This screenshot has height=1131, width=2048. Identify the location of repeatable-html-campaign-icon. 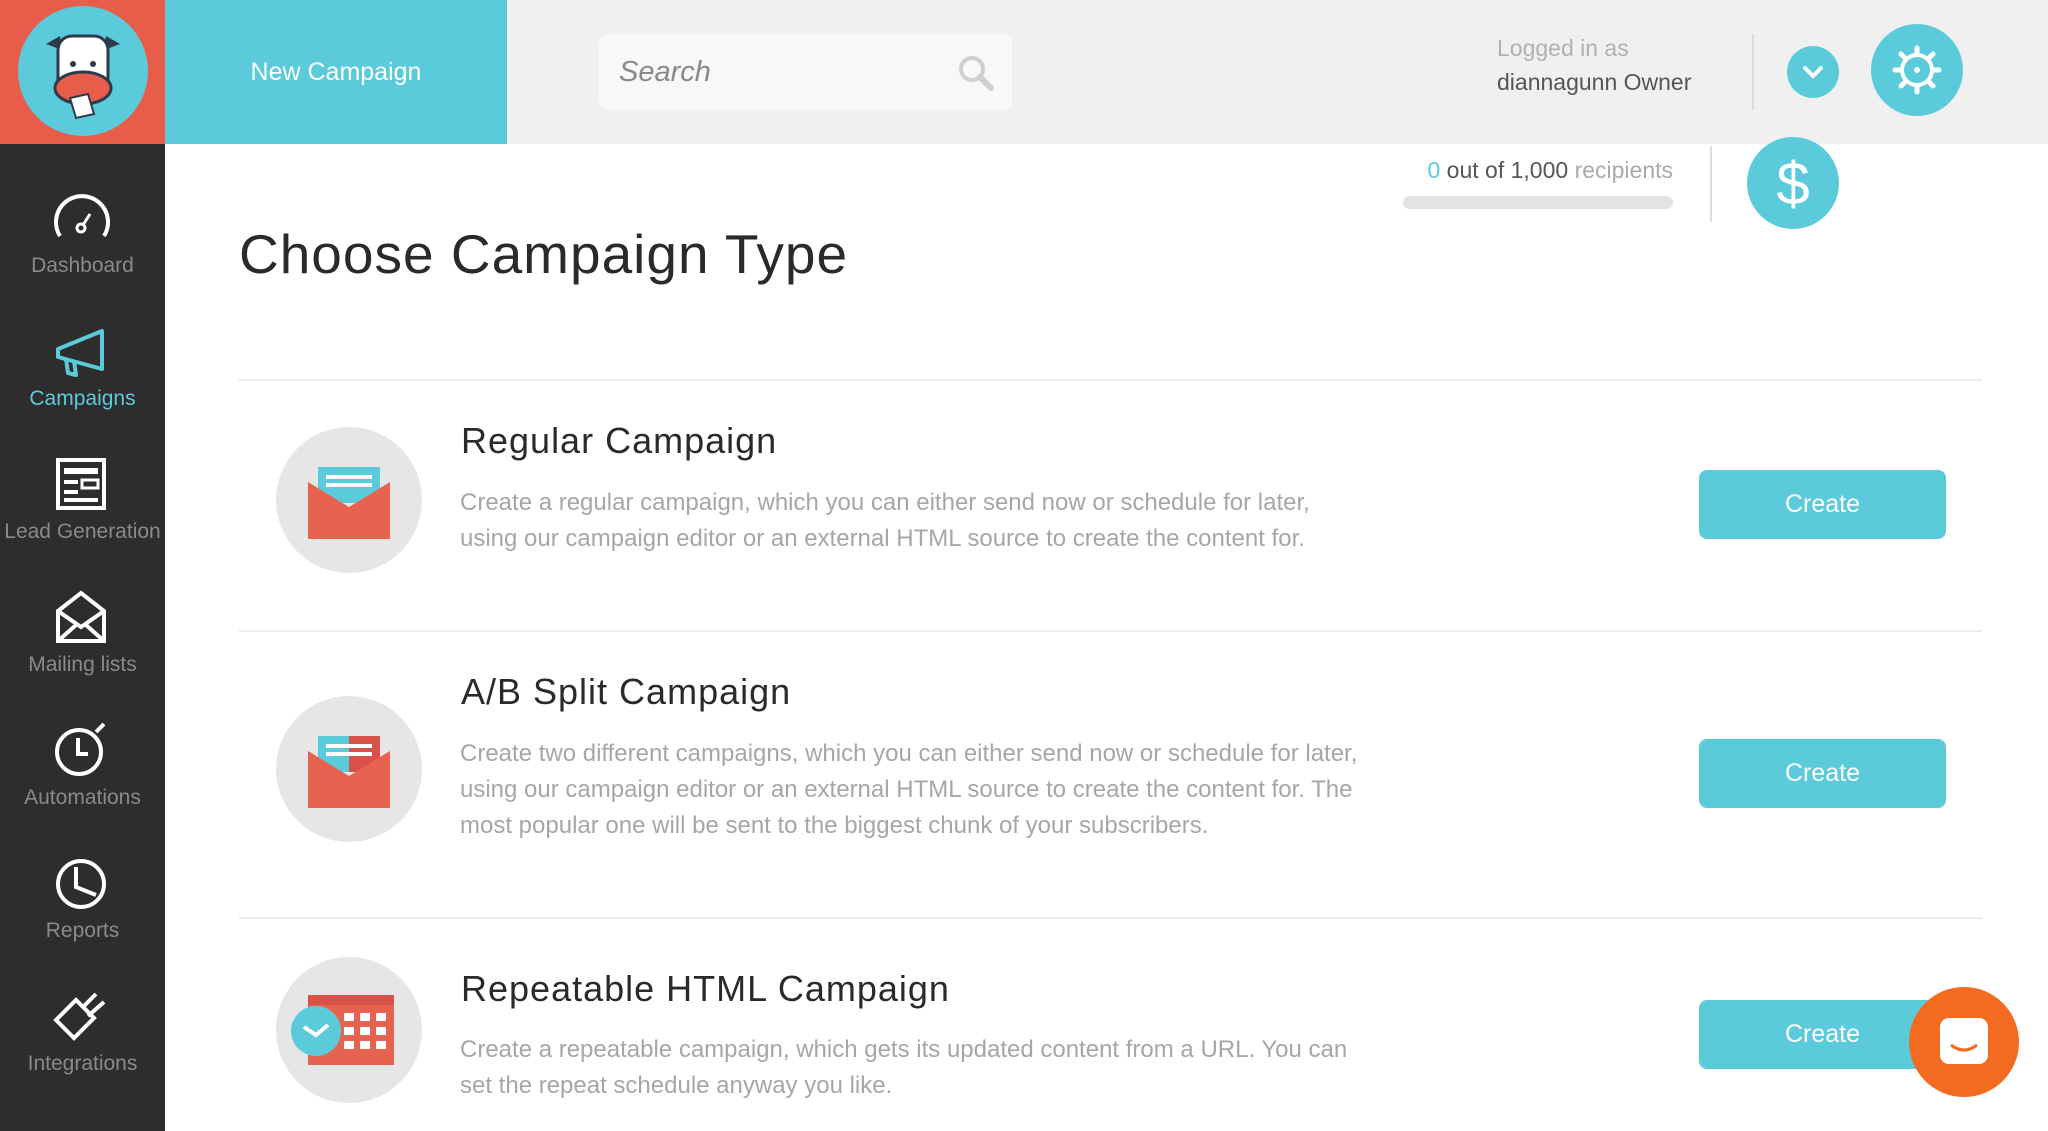
(349, 1030).